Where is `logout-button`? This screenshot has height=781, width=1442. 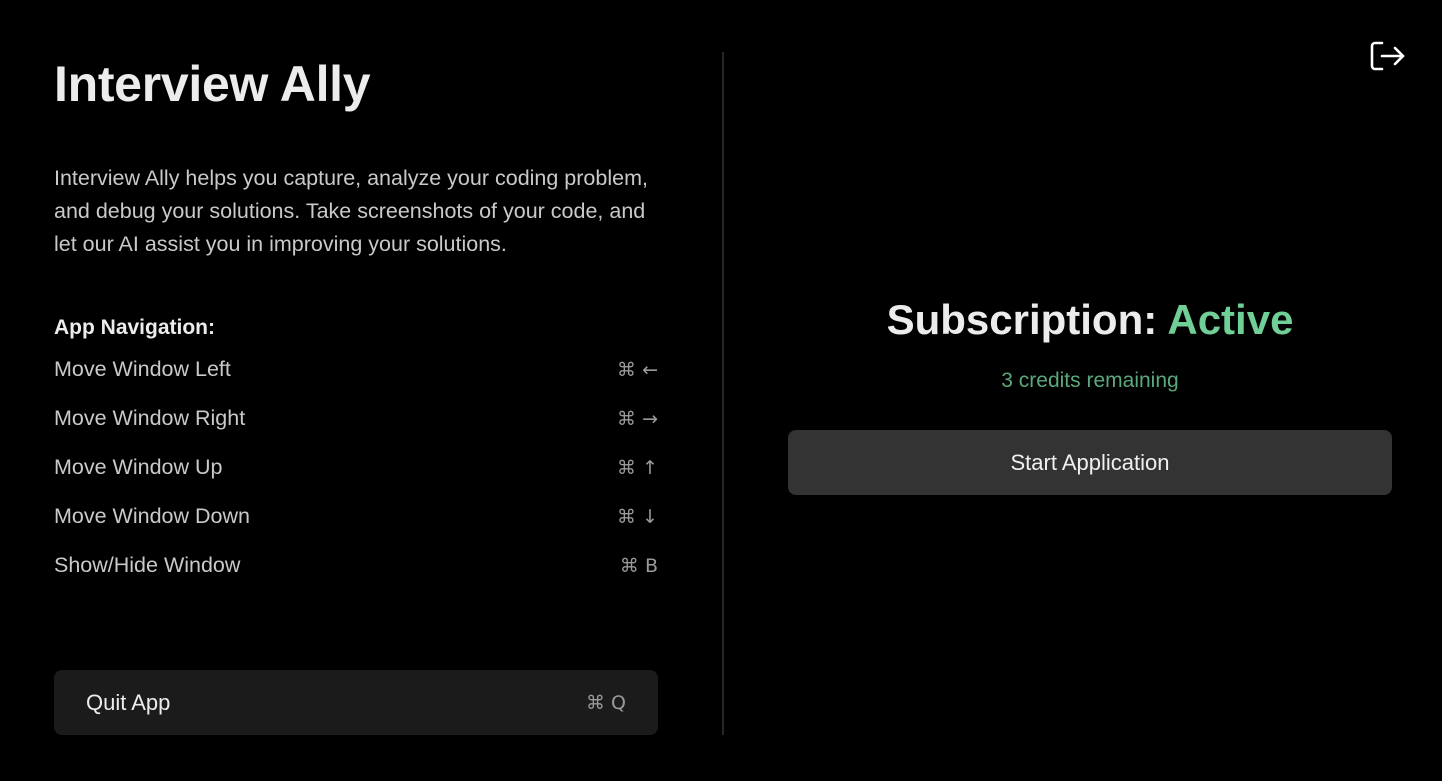 logout-button is located at coordinates (1387, 56).